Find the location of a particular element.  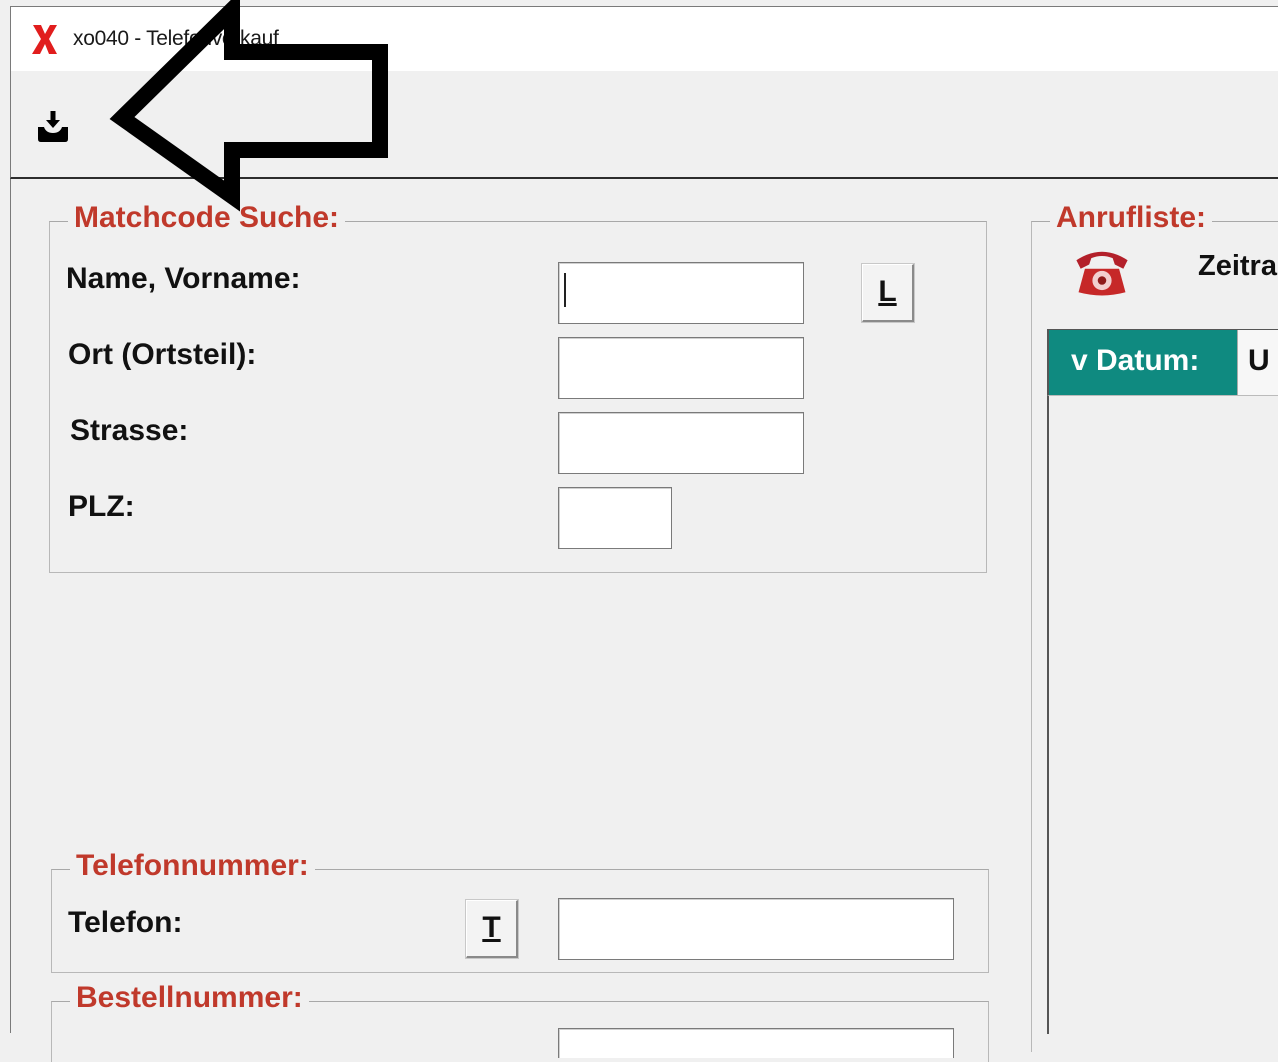

name-label: Name, Vorname: is located at coordinates (183, 278).